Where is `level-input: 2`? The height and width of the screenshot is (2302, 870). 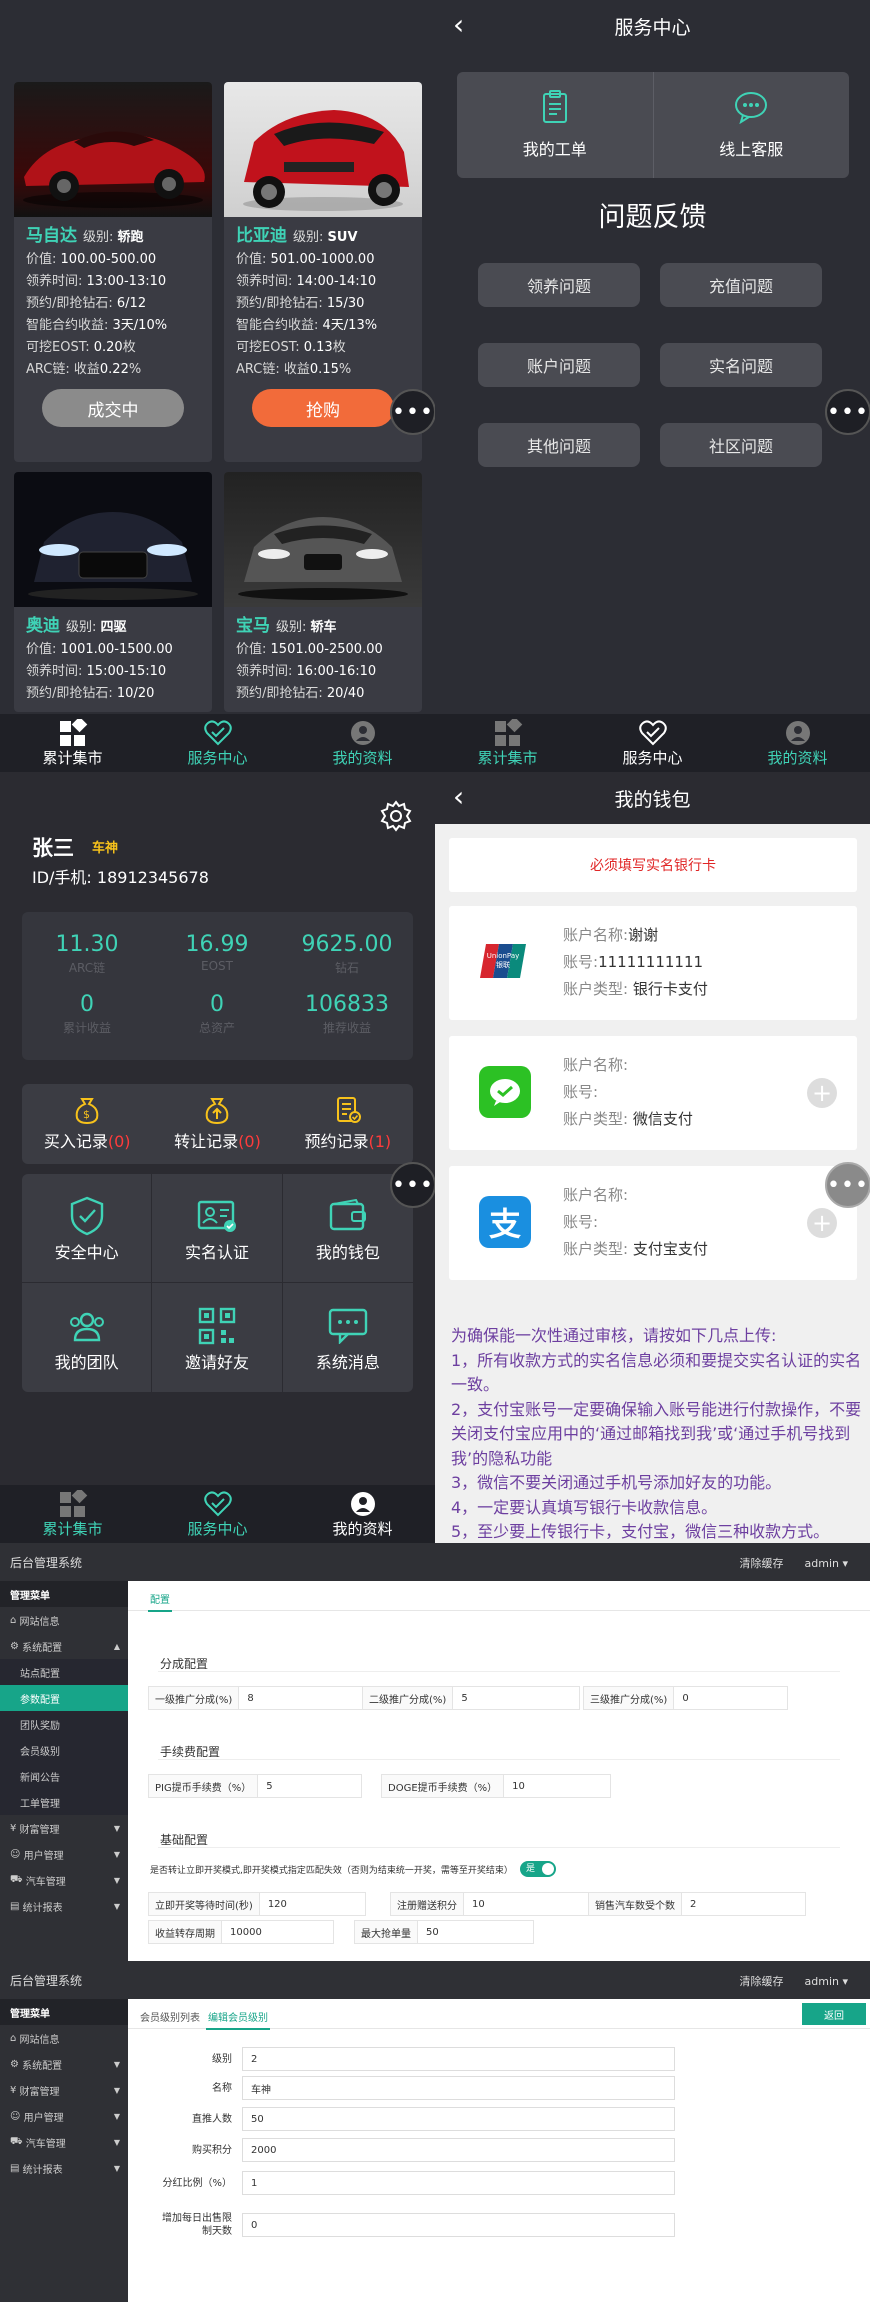
level-input: 2 is located at coordinates (458, 2059).